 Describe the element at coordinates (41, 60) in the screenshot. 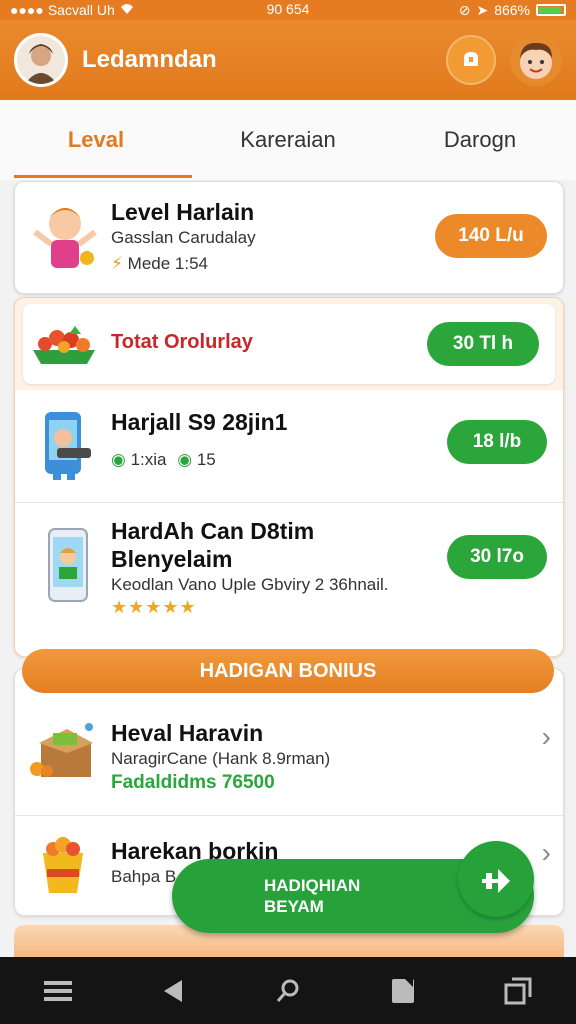

I see `profile-avatar` at that location.